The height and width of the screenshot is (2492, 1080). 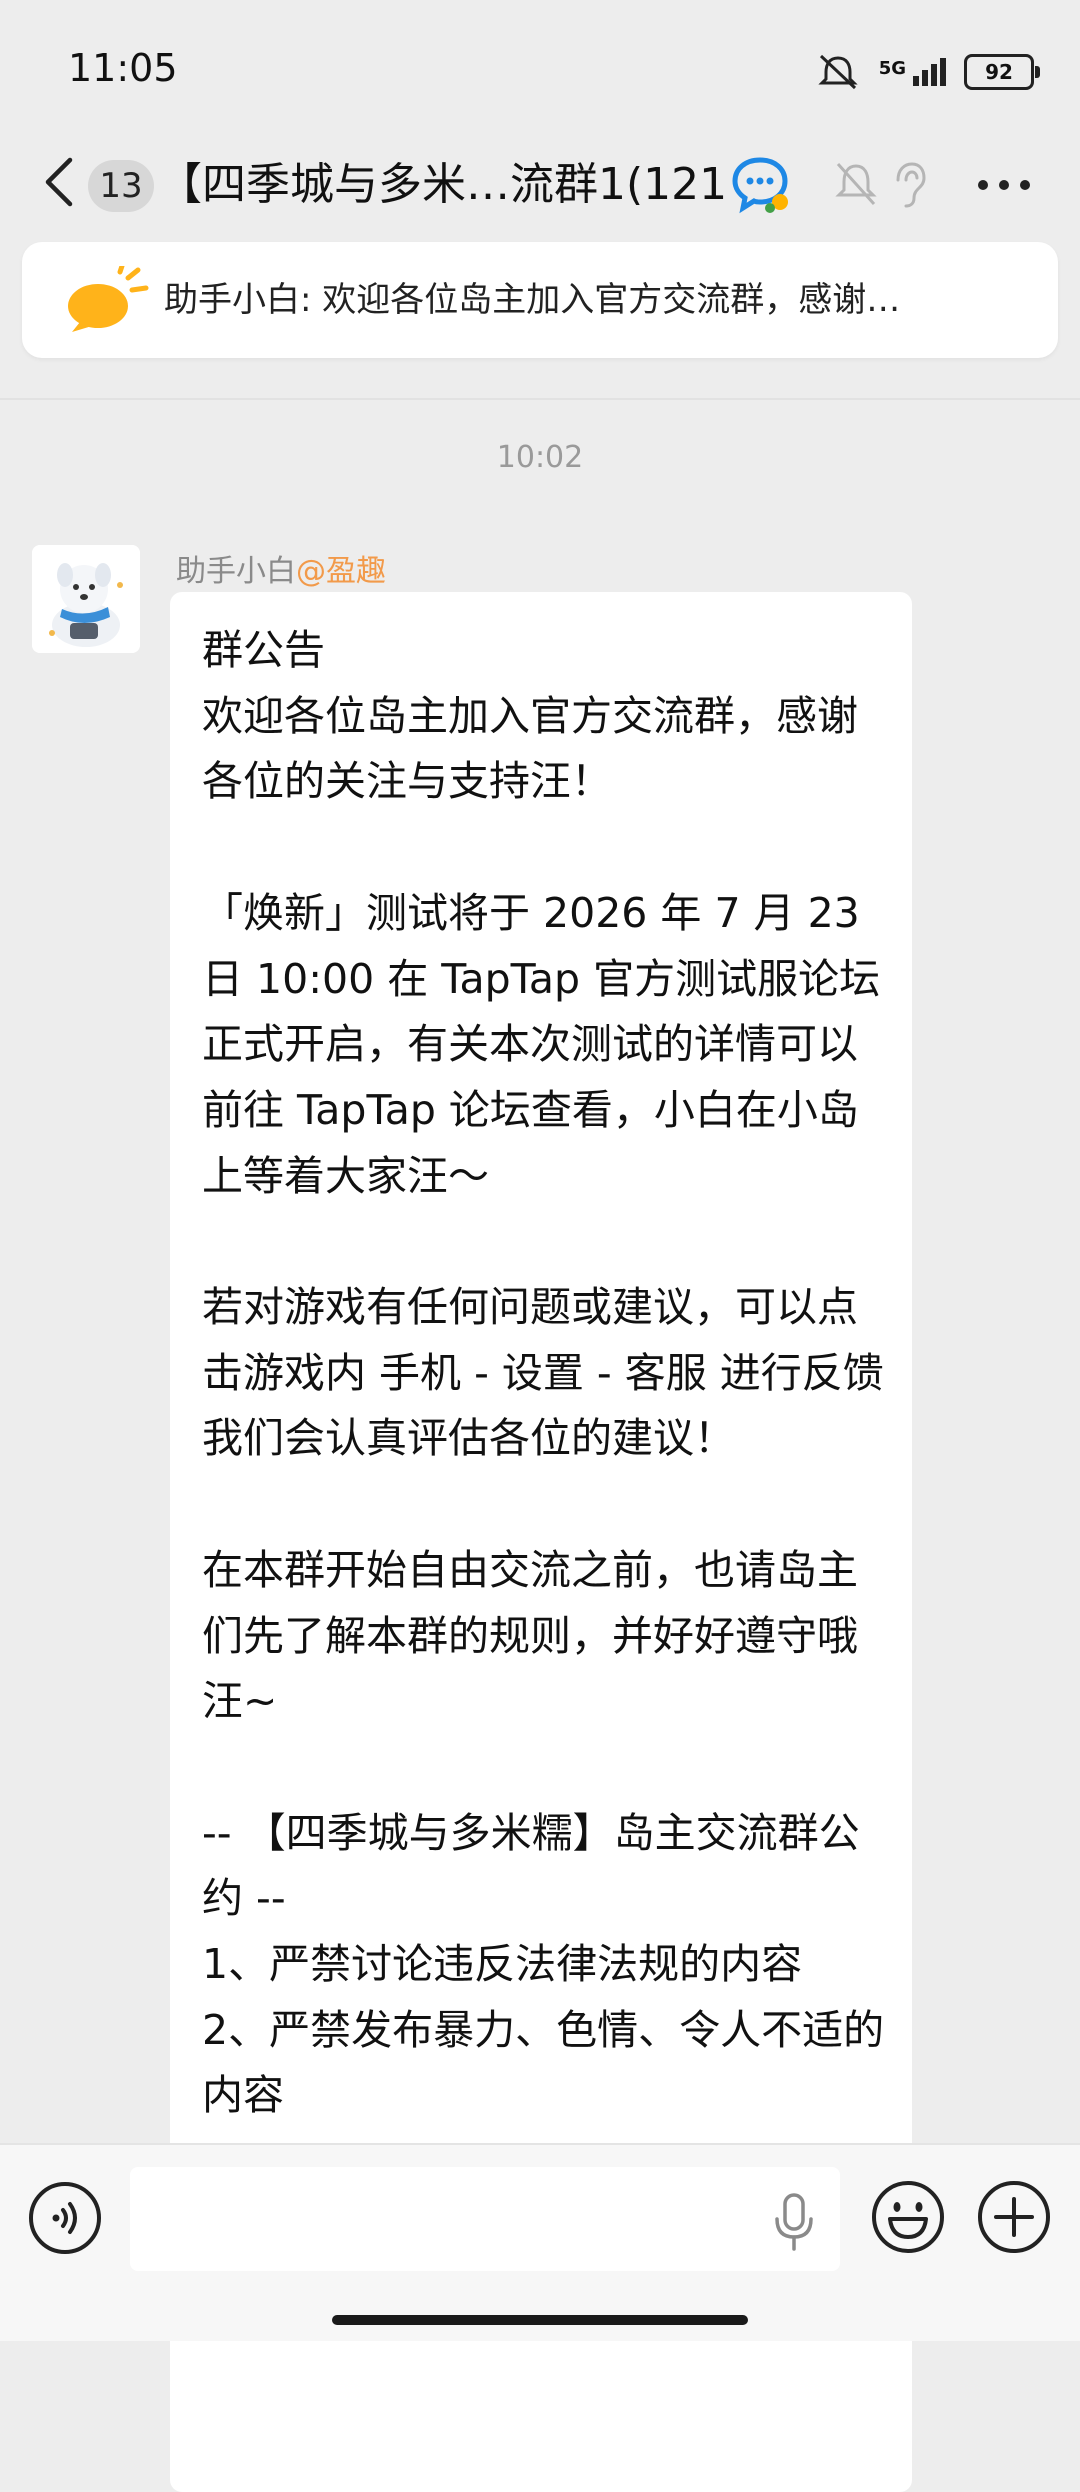 I want to click on status-icons: 5G 92, so click(x=927, y=72).